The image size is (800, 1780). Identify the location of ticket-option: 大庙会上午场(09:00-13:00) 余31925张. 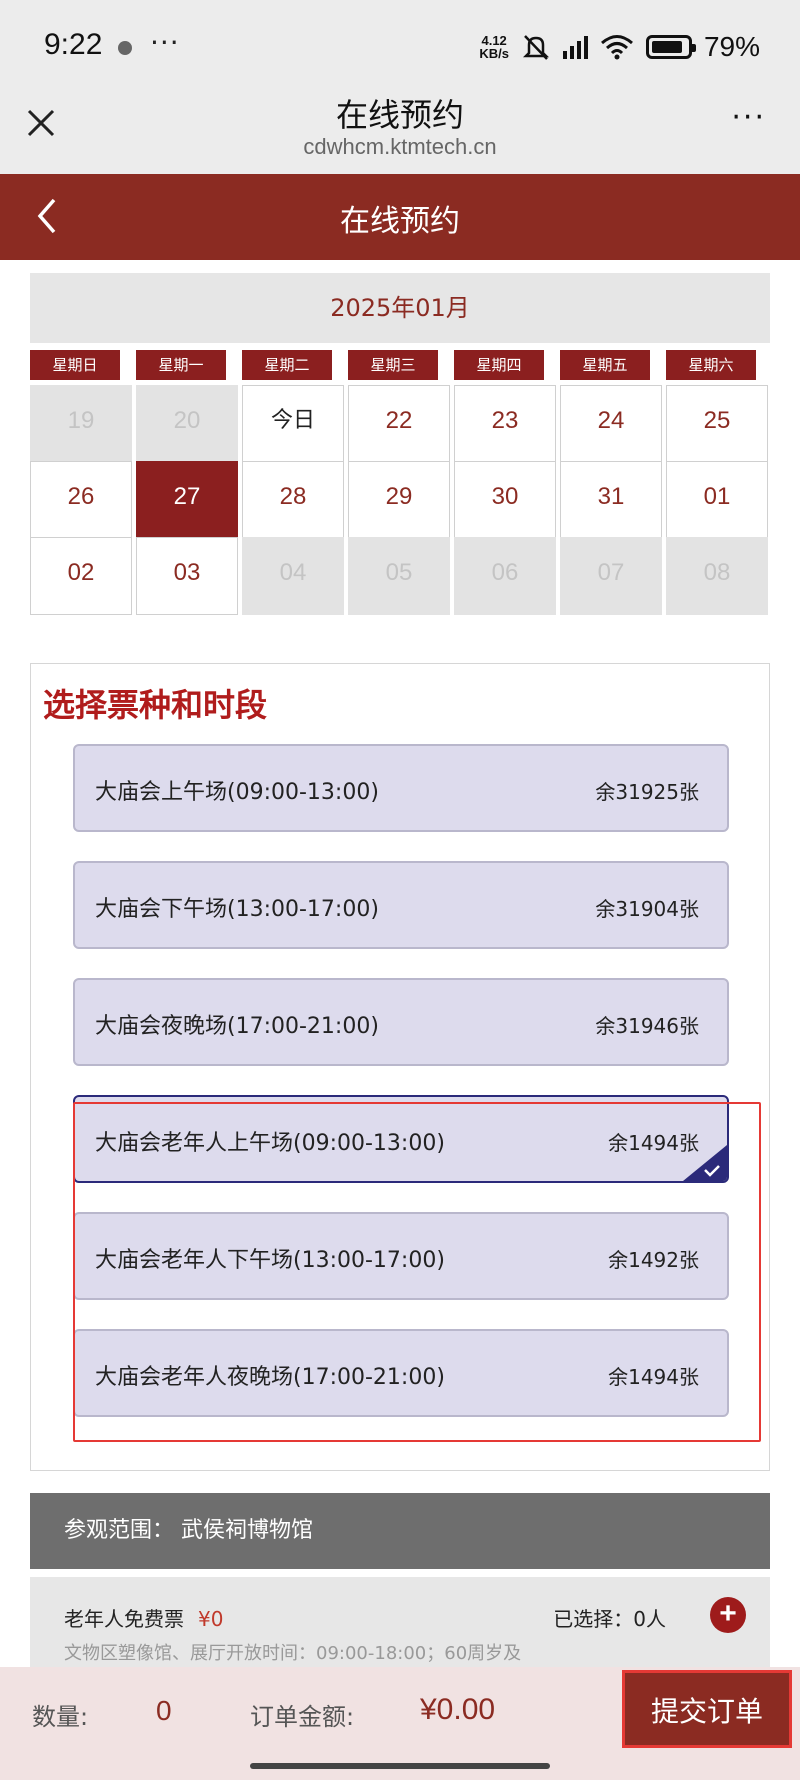
(401, 788).